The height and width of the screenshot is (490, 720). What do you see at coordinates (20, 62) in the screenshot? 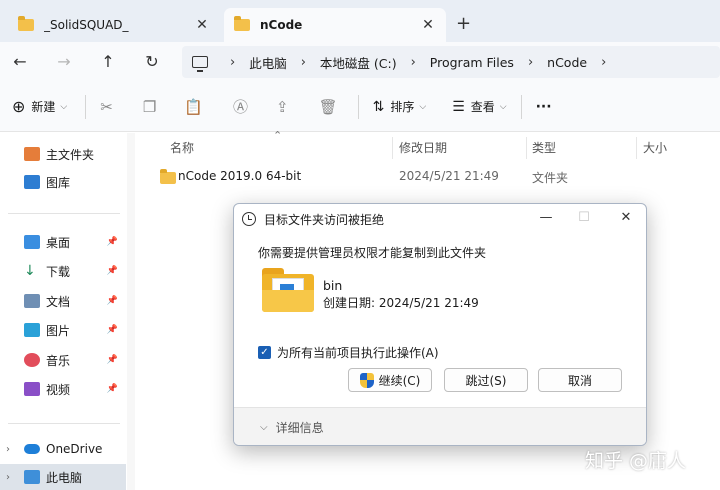
I see `back-arrow-icon: ←` at bounding box center [20, 62].